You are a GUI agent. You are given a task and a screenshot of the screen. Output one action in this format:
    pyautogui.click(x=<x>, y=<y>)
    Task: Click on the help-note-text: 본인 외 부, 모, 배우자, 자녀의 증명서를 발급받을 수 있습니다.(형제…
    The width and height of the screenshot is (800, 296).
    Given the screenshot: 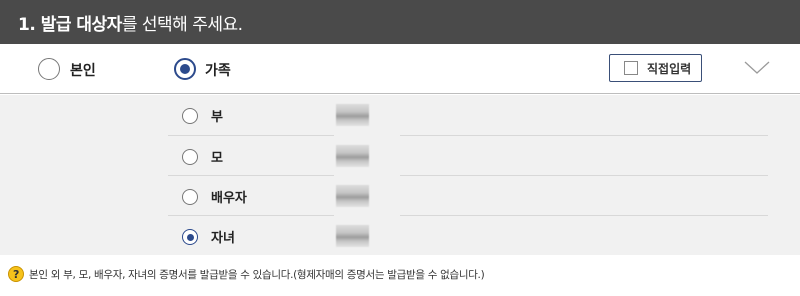 What is the action you would take?
    pyautogui.click(x=257, y=274)
    